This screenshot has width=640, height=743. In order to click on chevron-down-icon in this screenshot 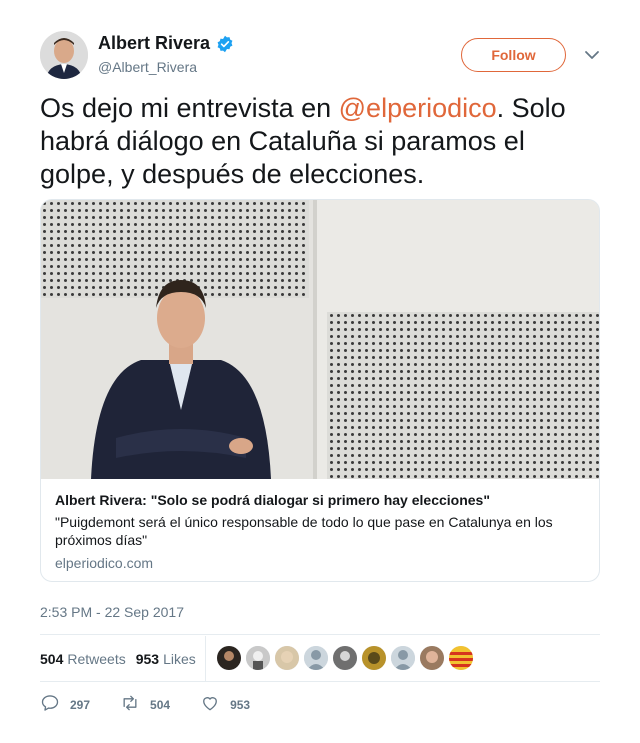, I will do `click(592, 55)`.